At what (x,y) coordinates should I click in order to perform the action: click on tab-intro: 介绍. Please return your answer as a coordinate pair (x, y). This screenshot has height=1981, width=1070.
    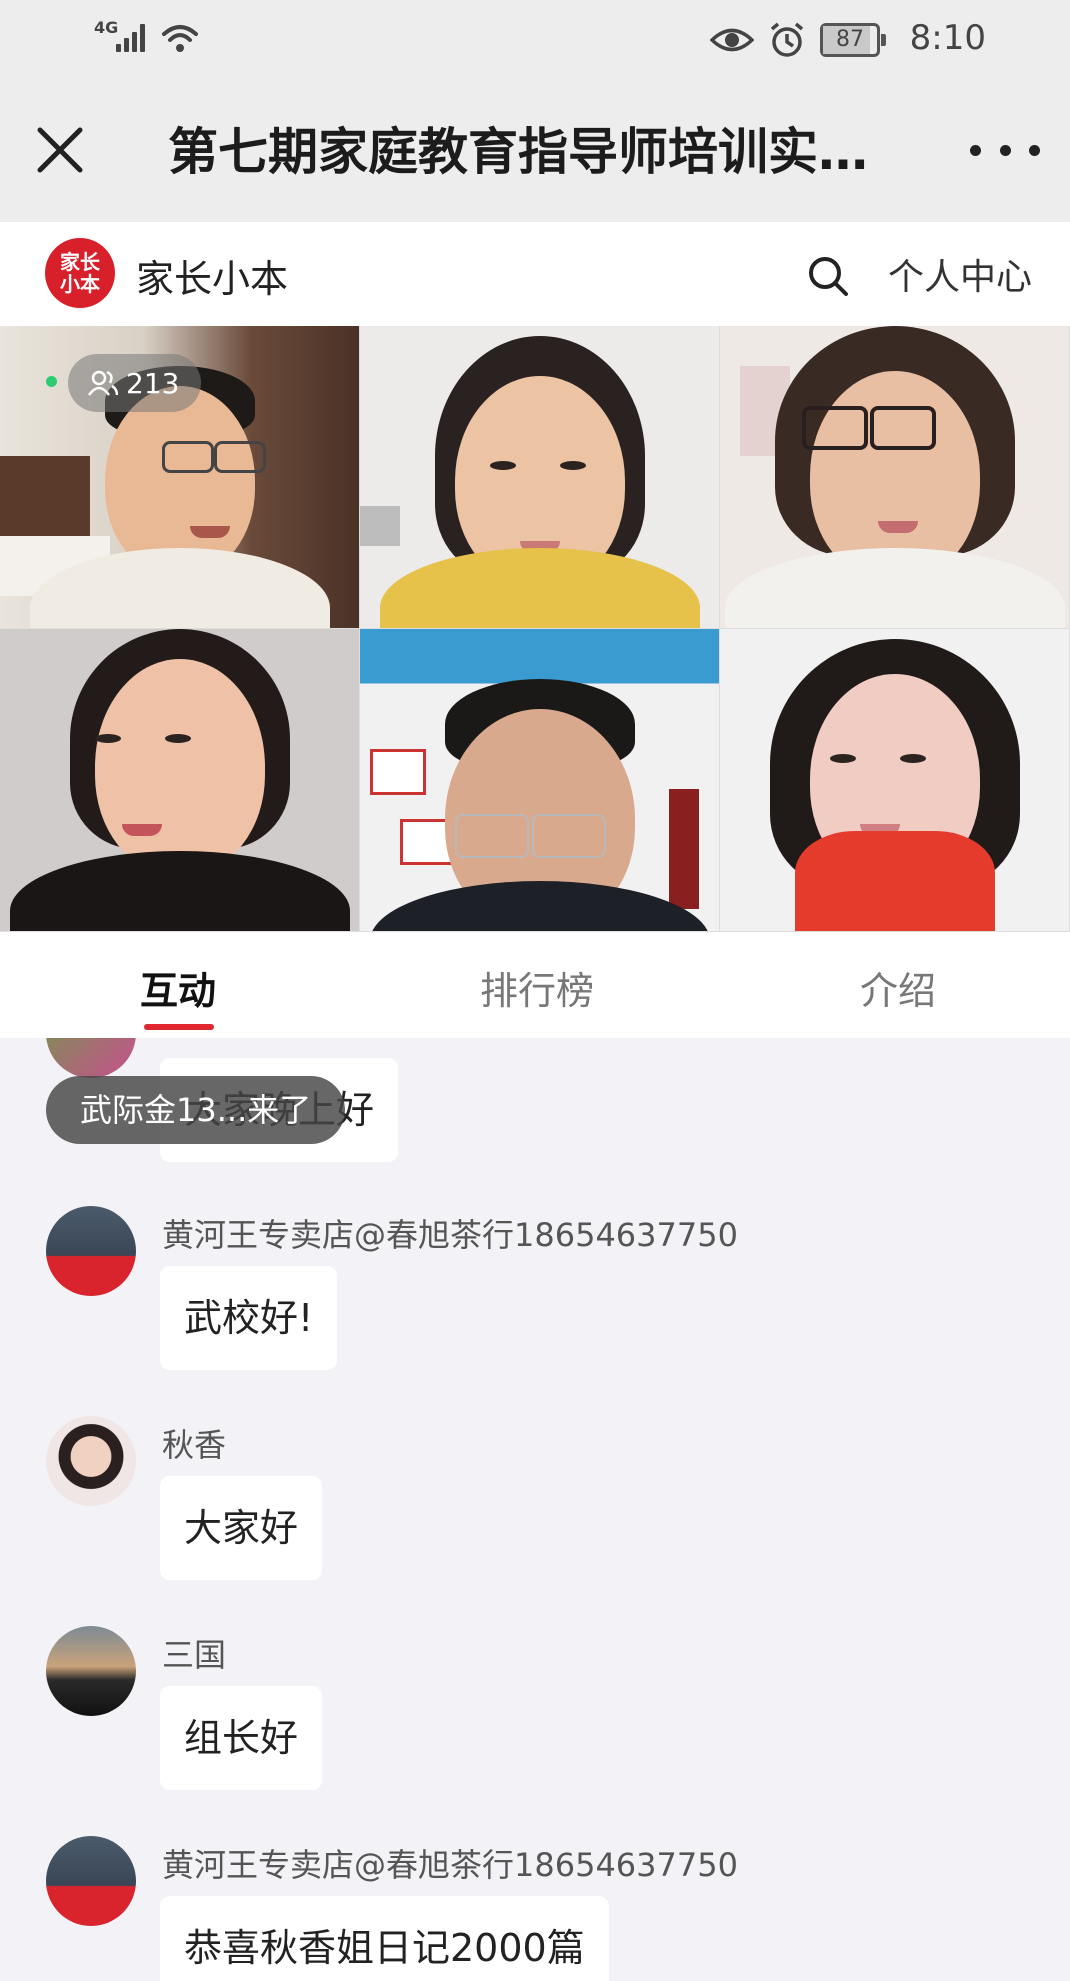
    Looking at the image, I should click on (898, 987).